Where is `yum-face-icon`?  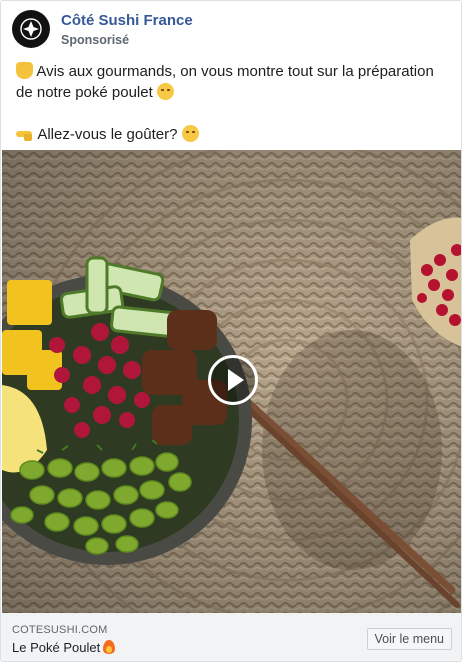
yum-face-icon is located at coordinates (165, 91).